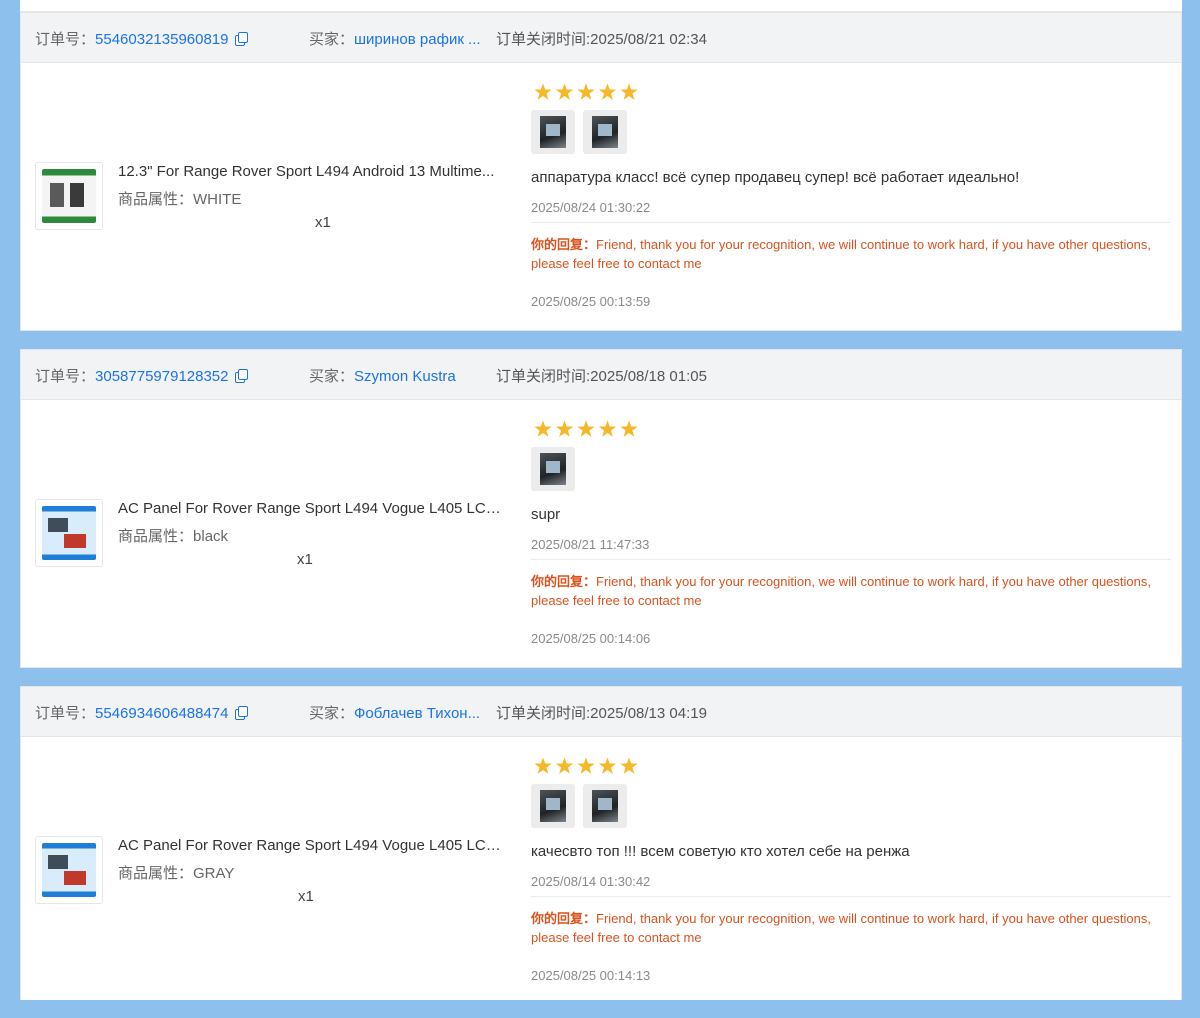 This screenshot has width=1200, height=1018. What do you see at coordinates (591, 638) in the screenshot?
I see `reply-time: 2025/08/25 00:14:06` at bounding box center [591, 638].